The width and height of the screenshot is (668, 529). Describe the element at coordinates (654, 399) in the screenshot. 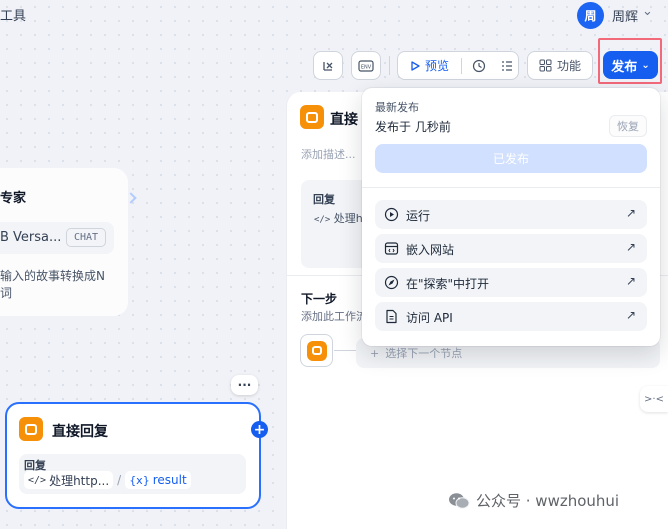

I see `collapse-panel-icon: >·<` at that location.